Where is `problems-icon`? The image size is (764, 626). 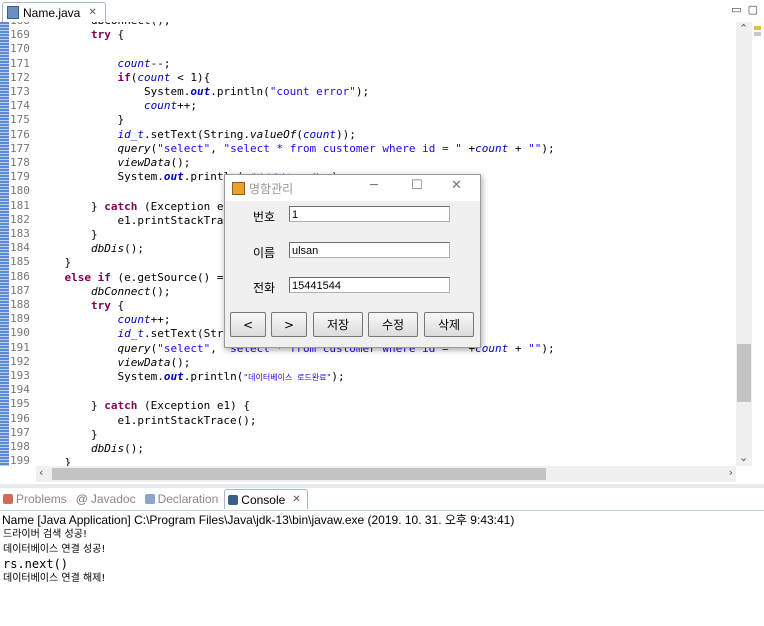
problems-icon is located at coordinates (8, 499).